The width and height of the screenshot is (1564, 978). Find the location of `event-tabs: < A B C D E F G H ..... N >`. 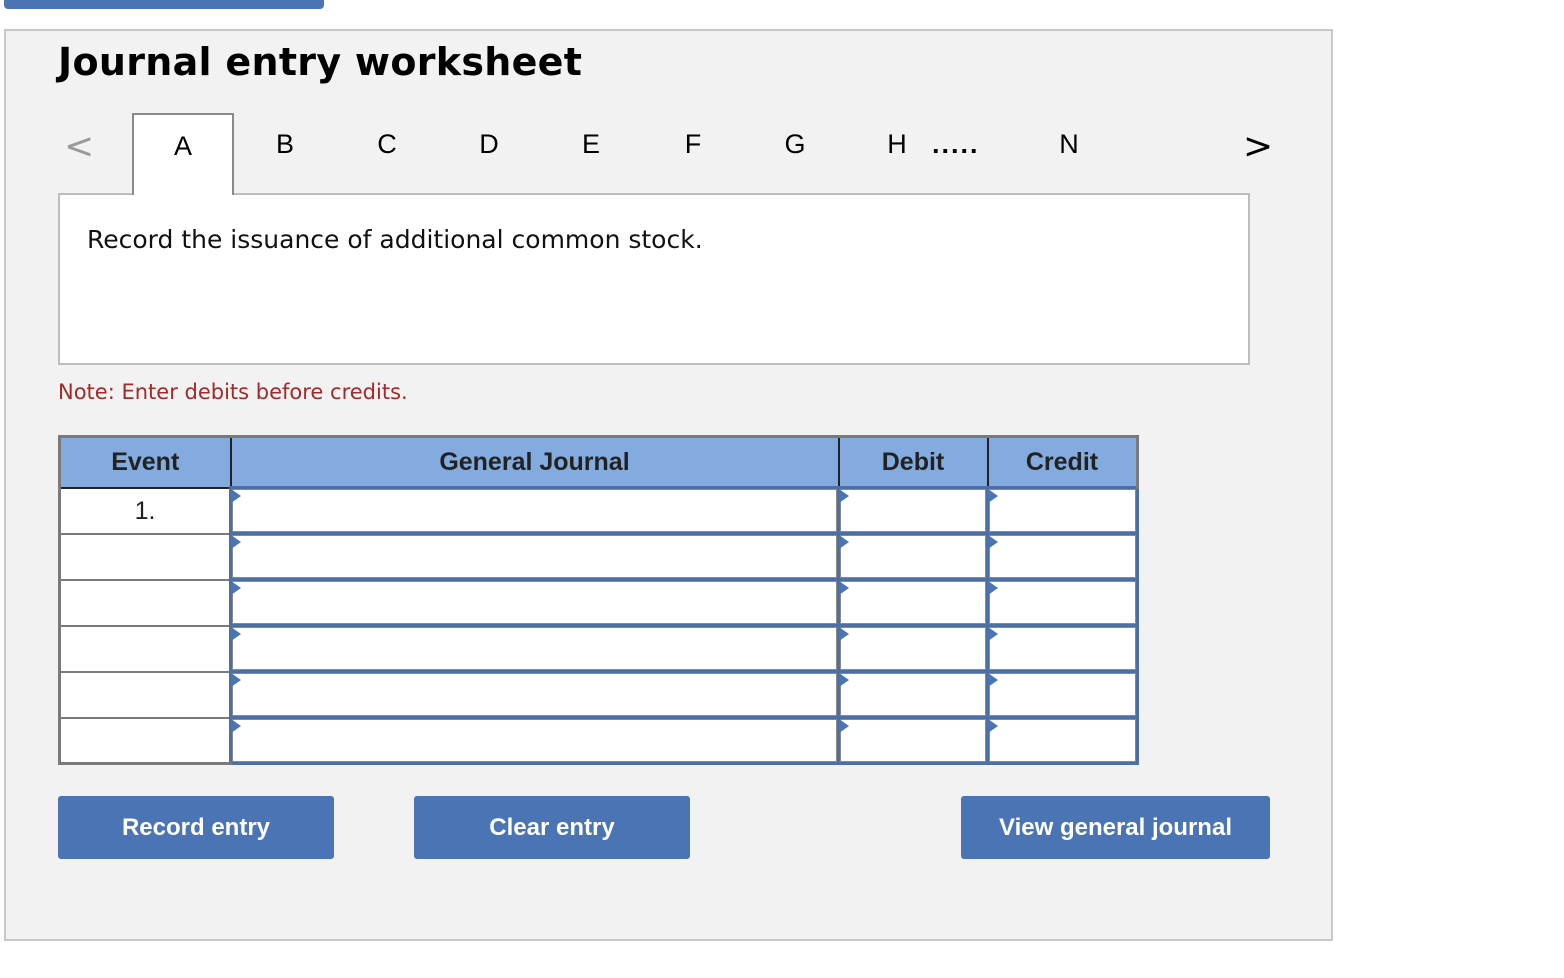

event-tabs: < A B C D E F G H ..... N > is located at coordinates (665, 154).